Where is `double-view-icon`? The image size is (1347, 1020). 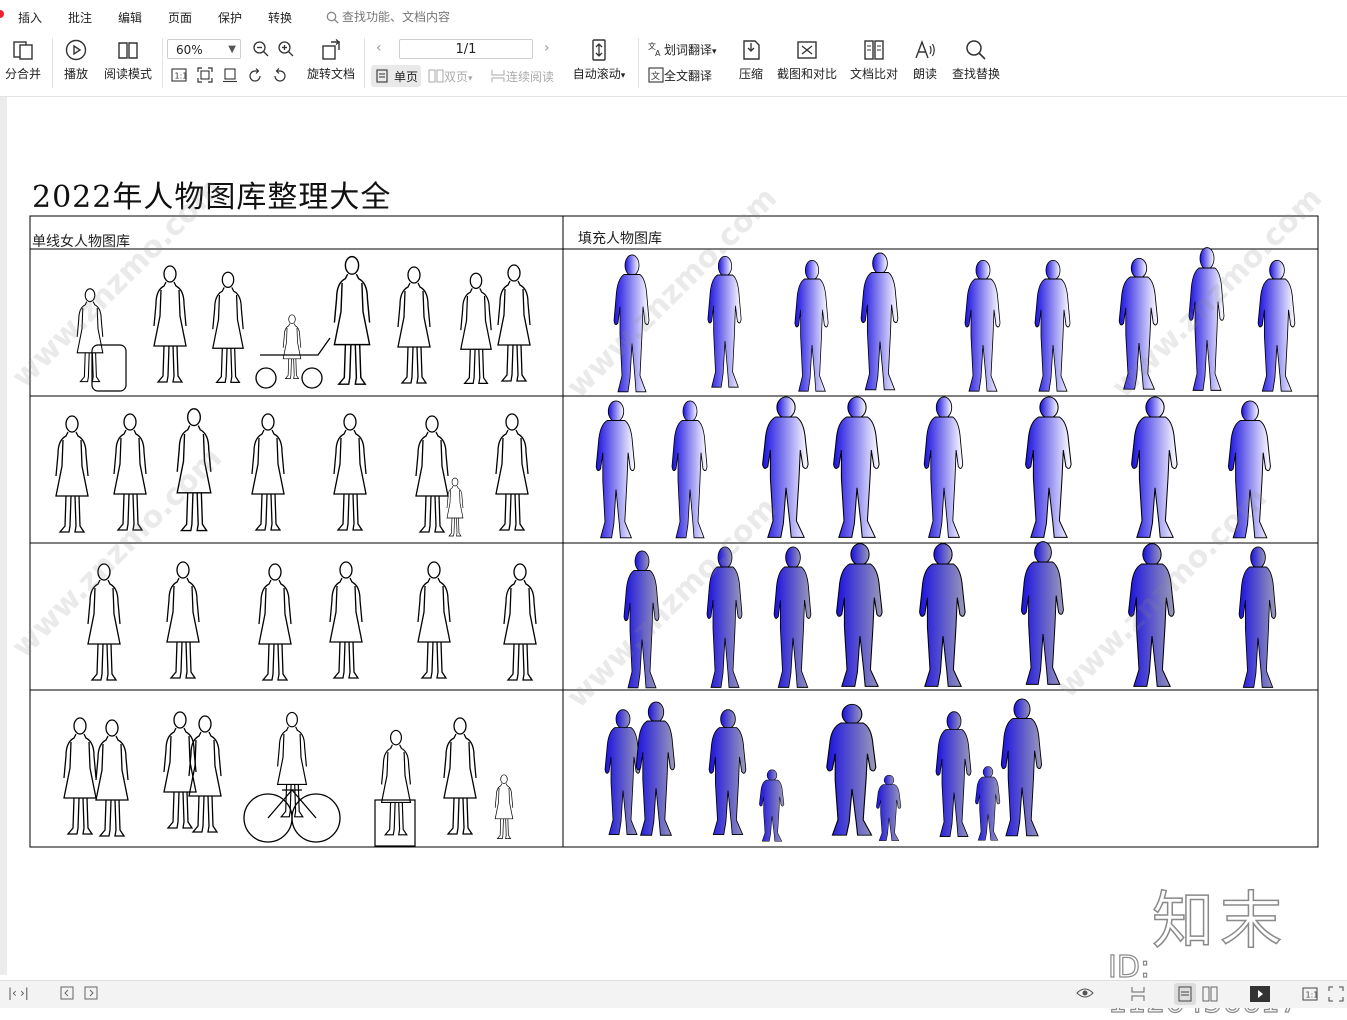 double-view-icon is located at coordinates (1210, 994).